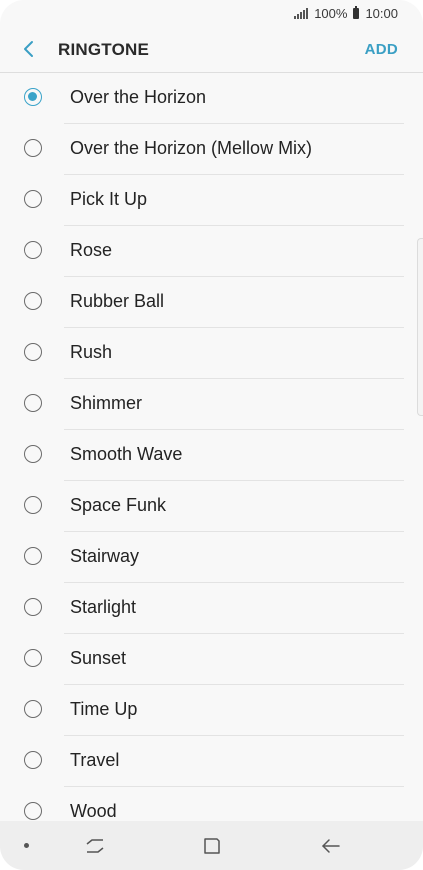 The height and width of the screenshot is (870, 423). Describe the element at coordinates (95, 760) in the screenshot. I see `ringtone-label: Travel` at that location.